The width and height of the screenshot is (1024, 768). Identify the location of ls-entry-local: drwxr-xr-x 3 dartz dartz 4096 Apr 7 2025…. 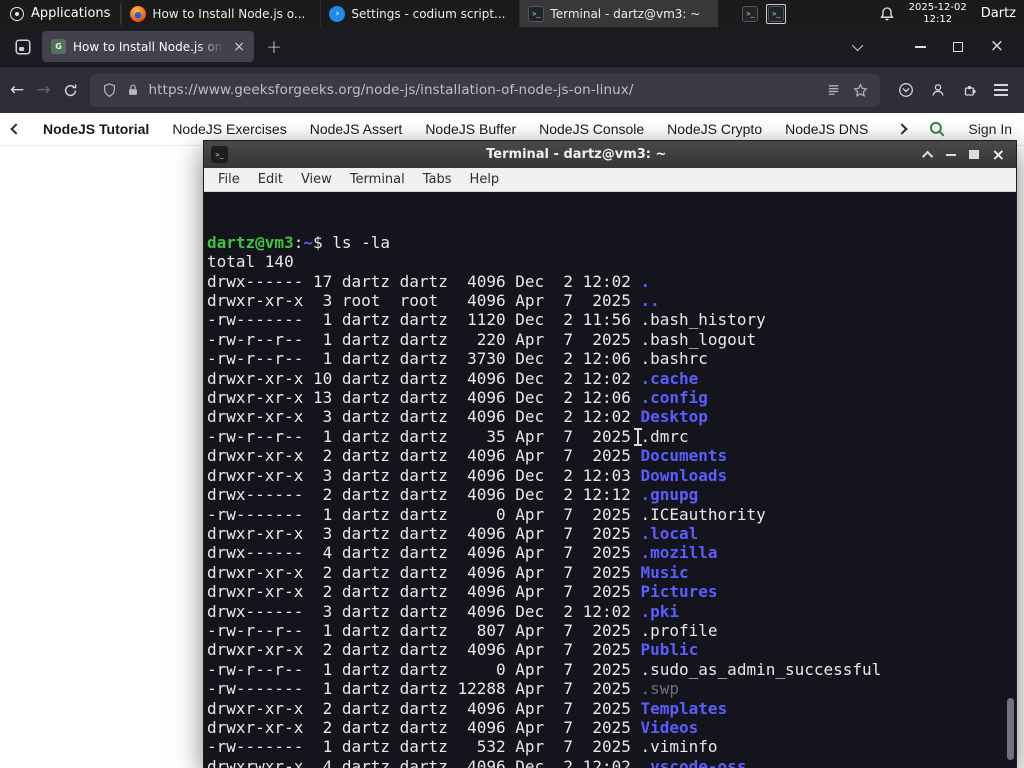
(453, 533).